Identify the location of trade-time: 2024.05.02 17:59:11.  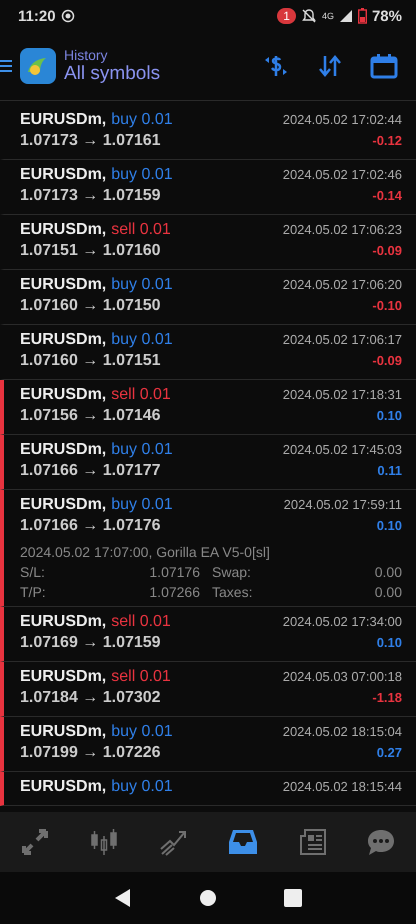
(343, 504).